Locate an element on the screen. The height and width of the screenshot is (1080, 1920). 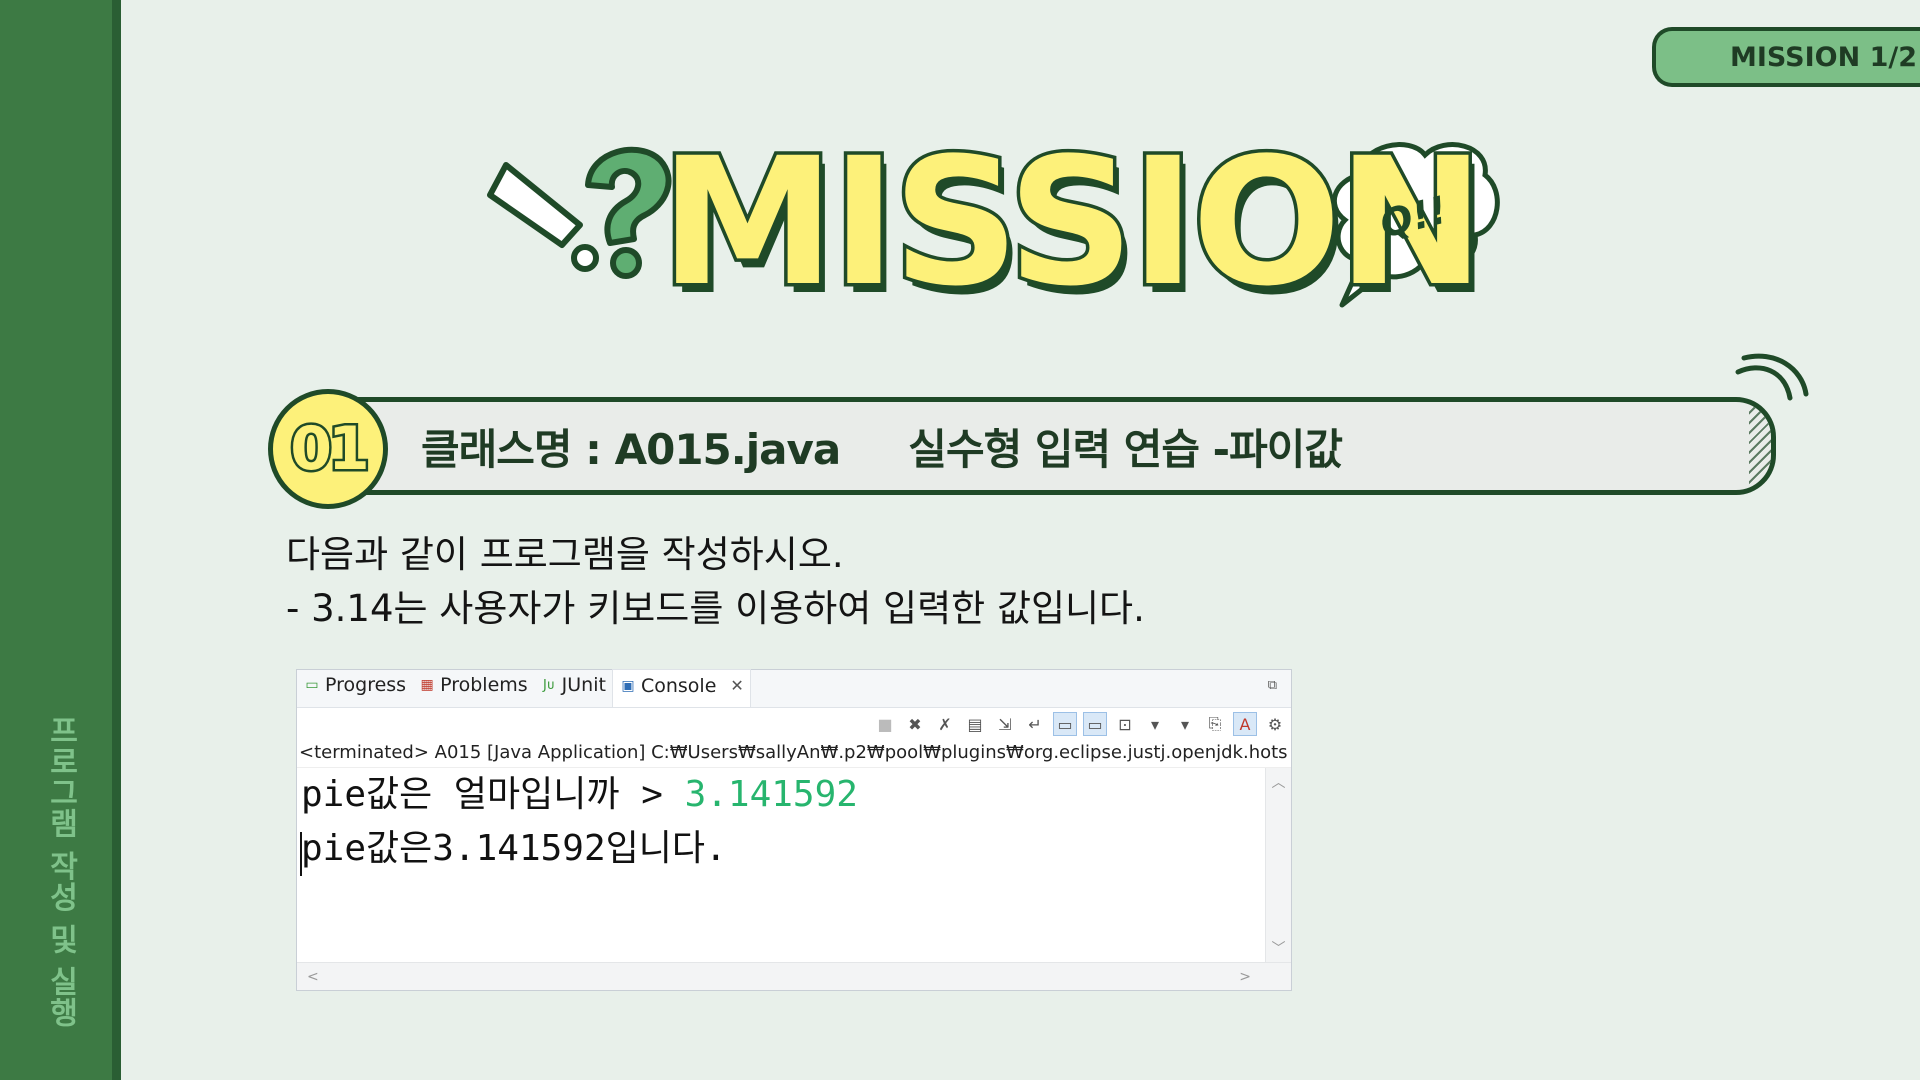
problems-icon: ▦ is located at coordinates (427, 685).